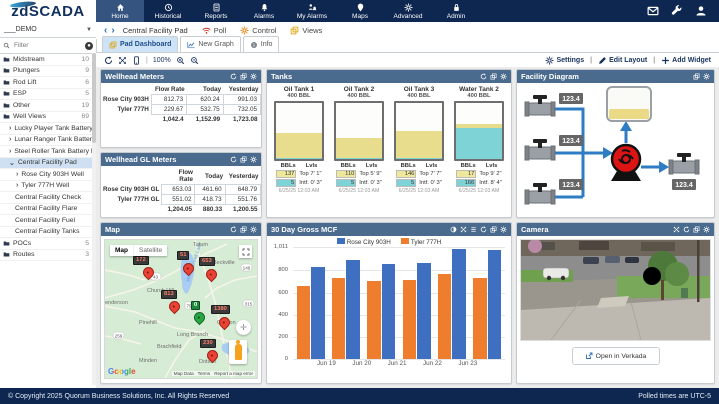 Image resolution: width=719 pixels, height=404 pixels. What do you see at coordinates (48, 175) in the screenshot?
I see `sidebar-item-rose-city-well: › Rose City 903H Well` at bounding box center [48, 175].